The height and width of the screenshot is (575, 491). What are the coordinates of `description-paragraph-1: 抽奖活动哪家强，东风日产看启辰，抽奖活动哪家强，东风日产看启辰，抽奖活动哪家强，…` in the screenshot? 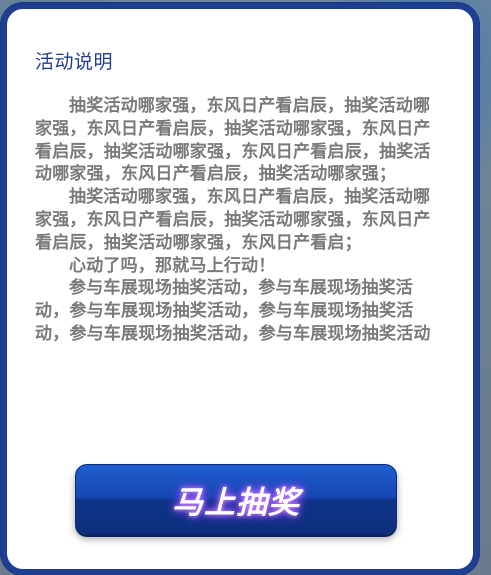 It's located at (233, 140).